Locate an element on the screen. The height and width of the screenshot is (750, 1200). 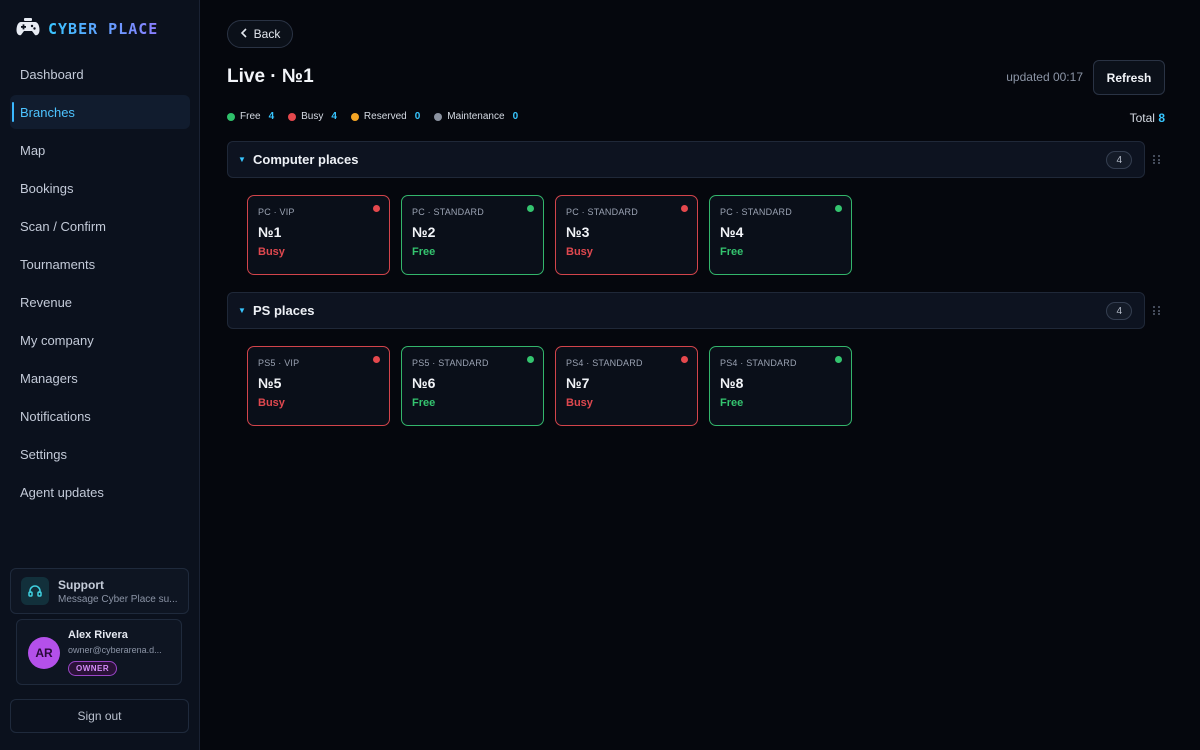
legend-label: Maintenance is located at coordinates (476, 116).